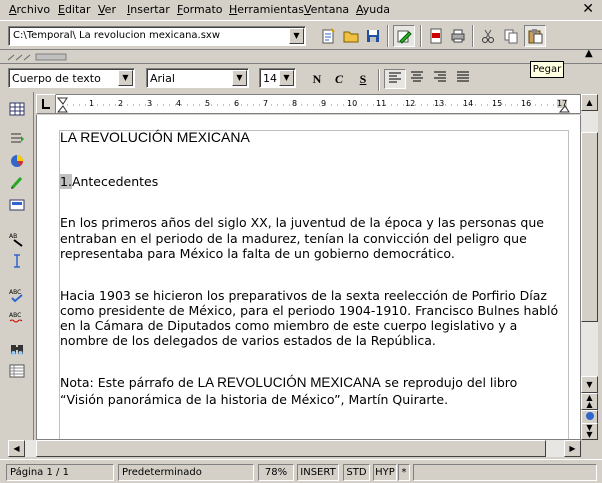 The height and width of the screenshot is (483, 602). I want to click on vertical-scroll-thumb, so click(589, 227).